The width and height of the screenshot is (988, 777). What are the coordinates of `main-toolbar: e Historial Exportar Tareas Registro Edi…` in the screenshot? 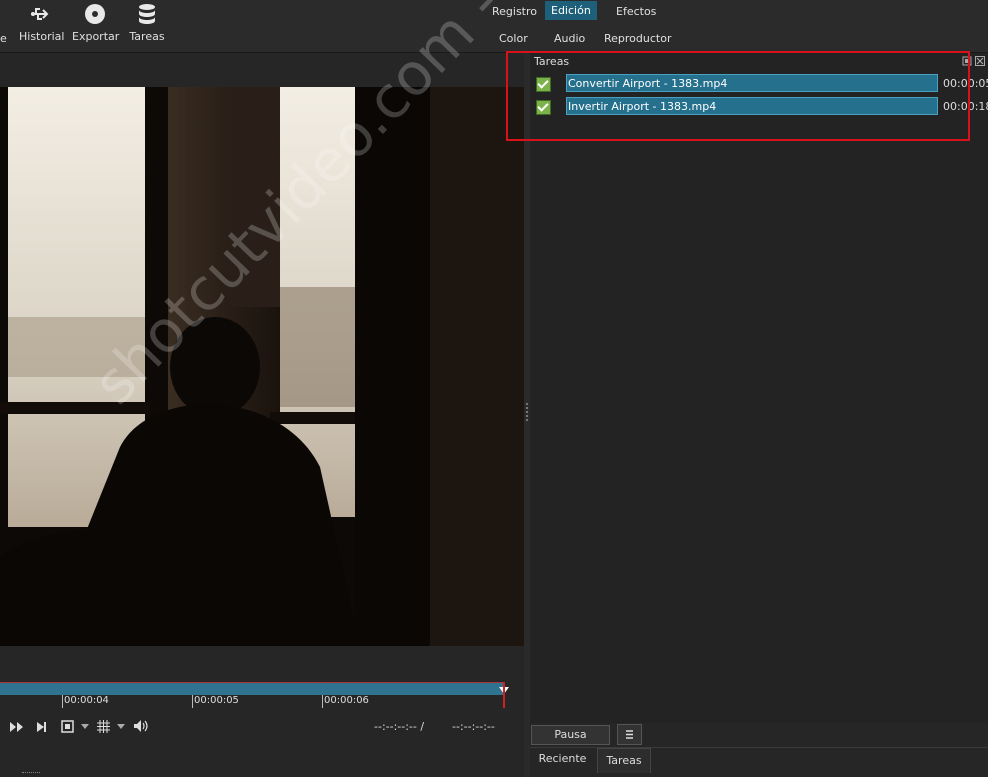 It's located at (494, 26).